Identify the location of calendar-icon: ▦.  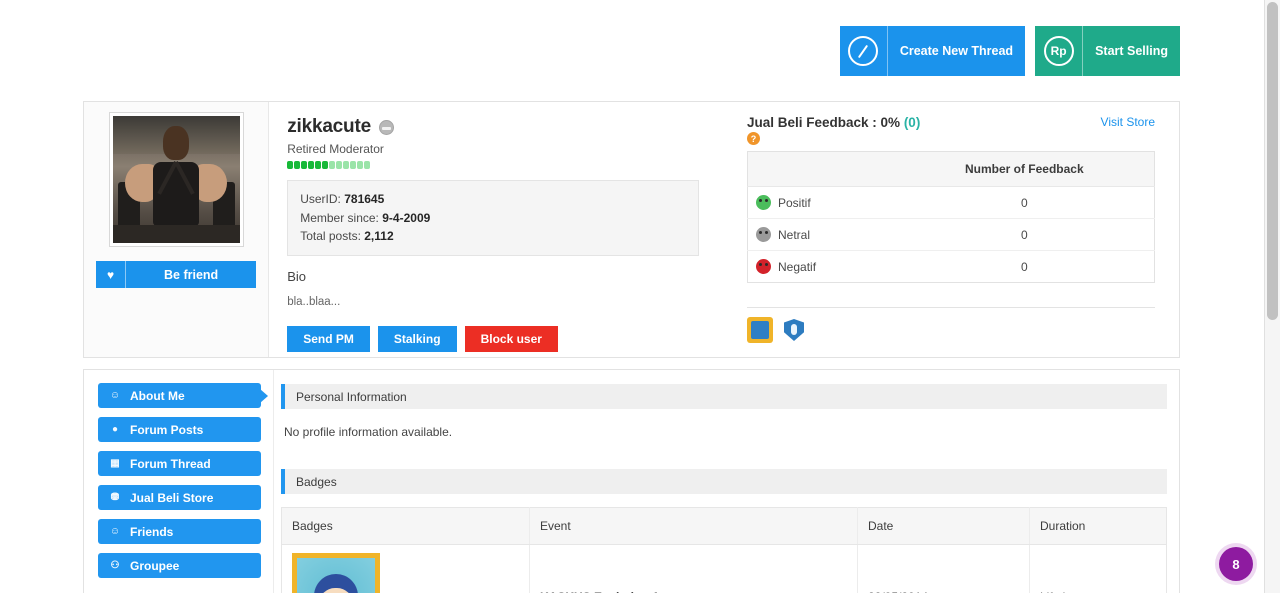
(115, 463).